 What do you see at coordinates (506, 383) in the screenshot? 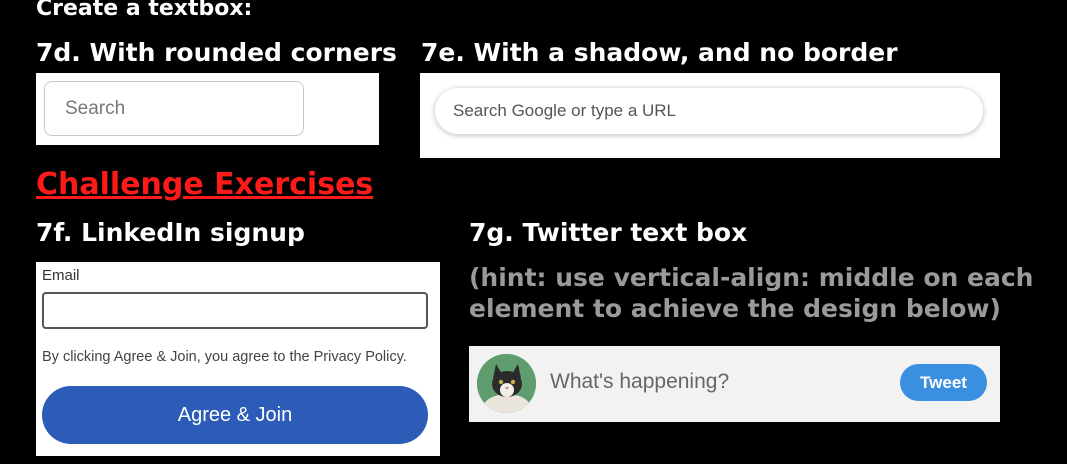
I see `cat-avatar-icon` at bounding box center [506, 383].